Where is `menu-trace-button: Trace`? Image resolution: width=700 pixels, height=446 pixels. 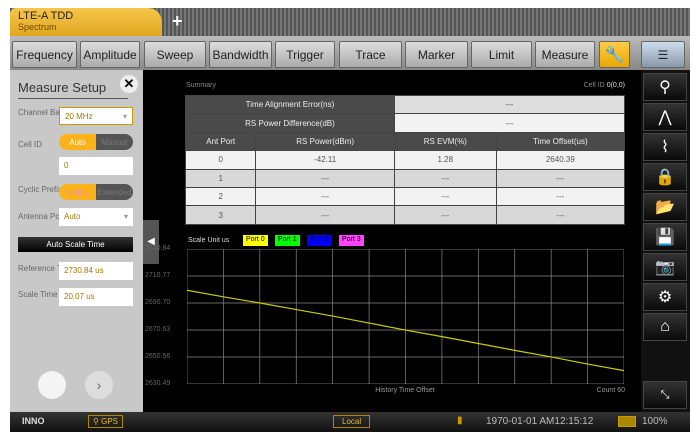 menu-trace-button: Trace is located at coordinates (370, 54).